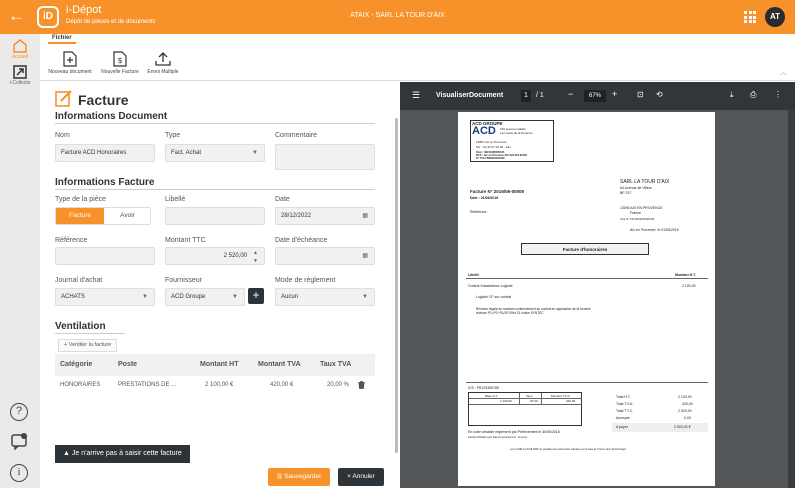 The width and height of the screenshot is (795, 488). I want to click on doc-tva-no: N° TVA FR09391524662, so click(490, 158).